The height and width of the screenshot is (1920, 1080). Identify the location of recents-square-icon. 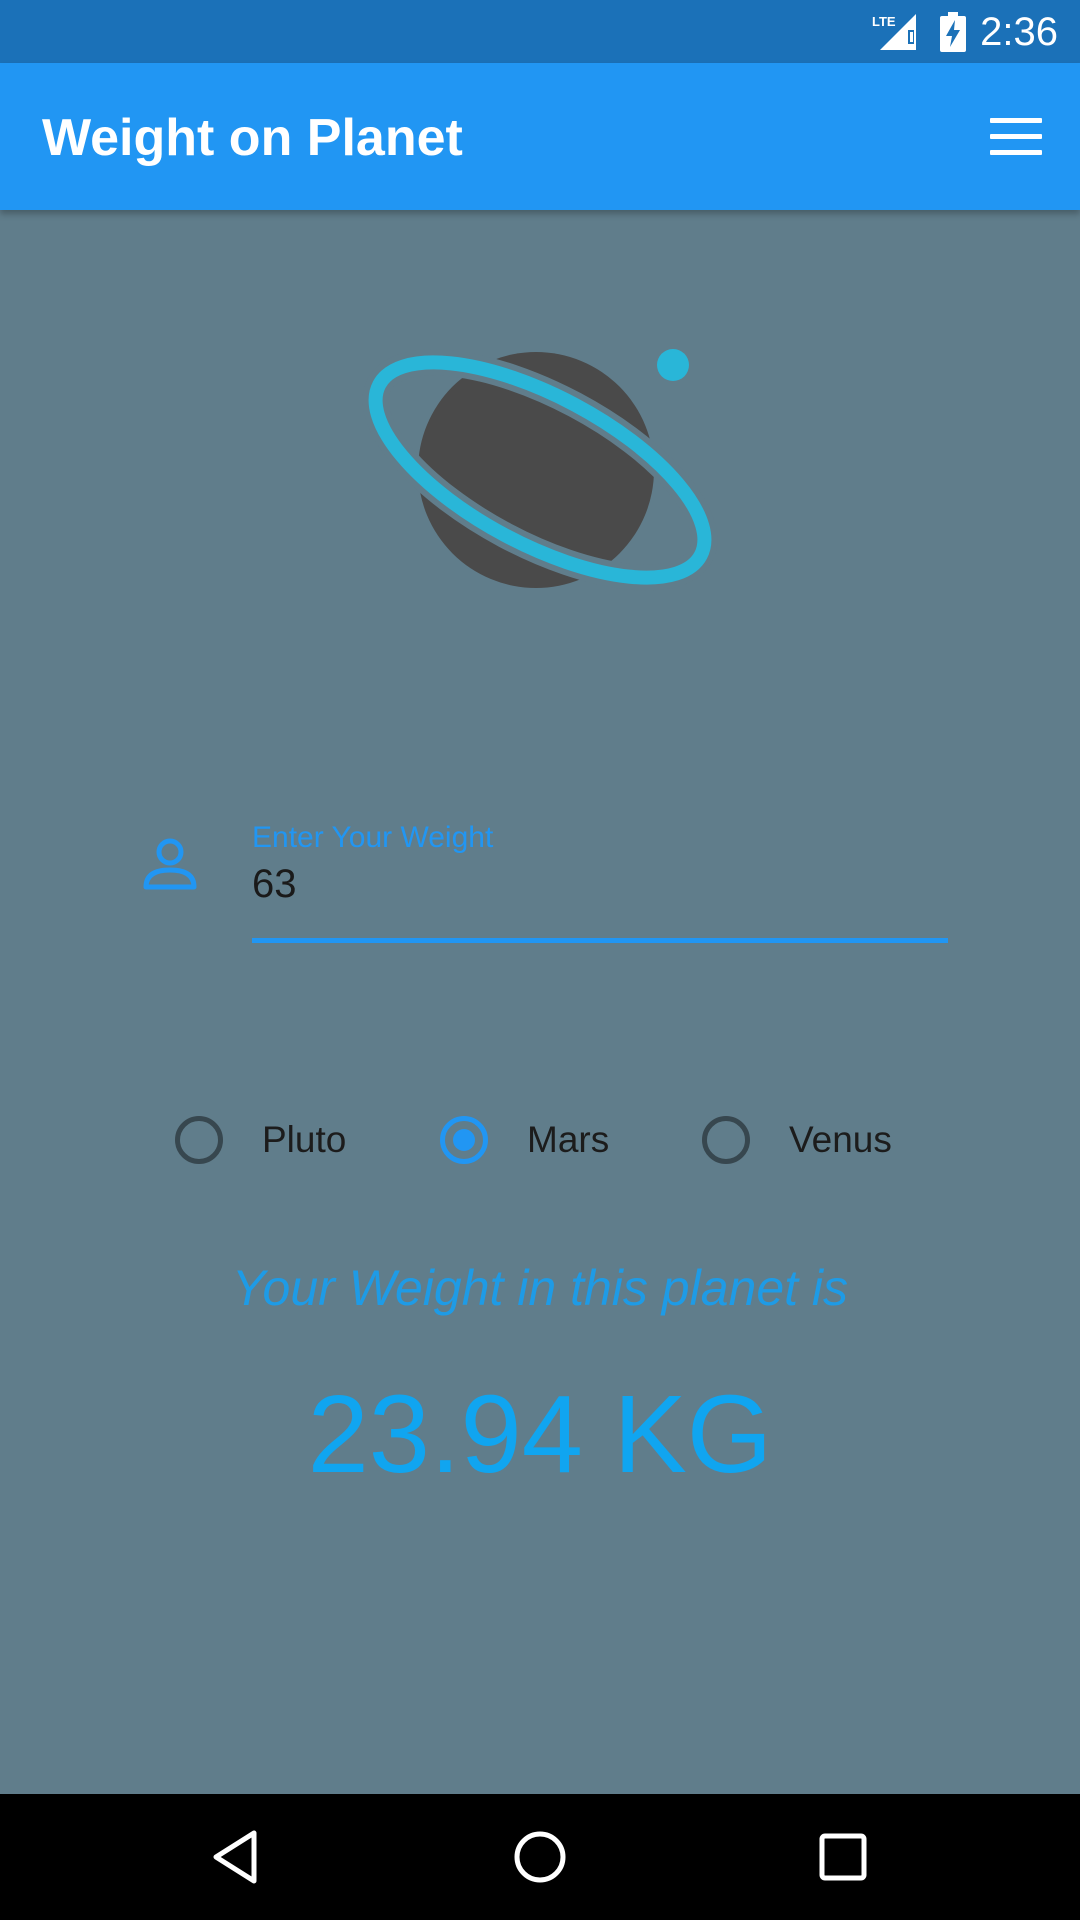
(843, 1857).